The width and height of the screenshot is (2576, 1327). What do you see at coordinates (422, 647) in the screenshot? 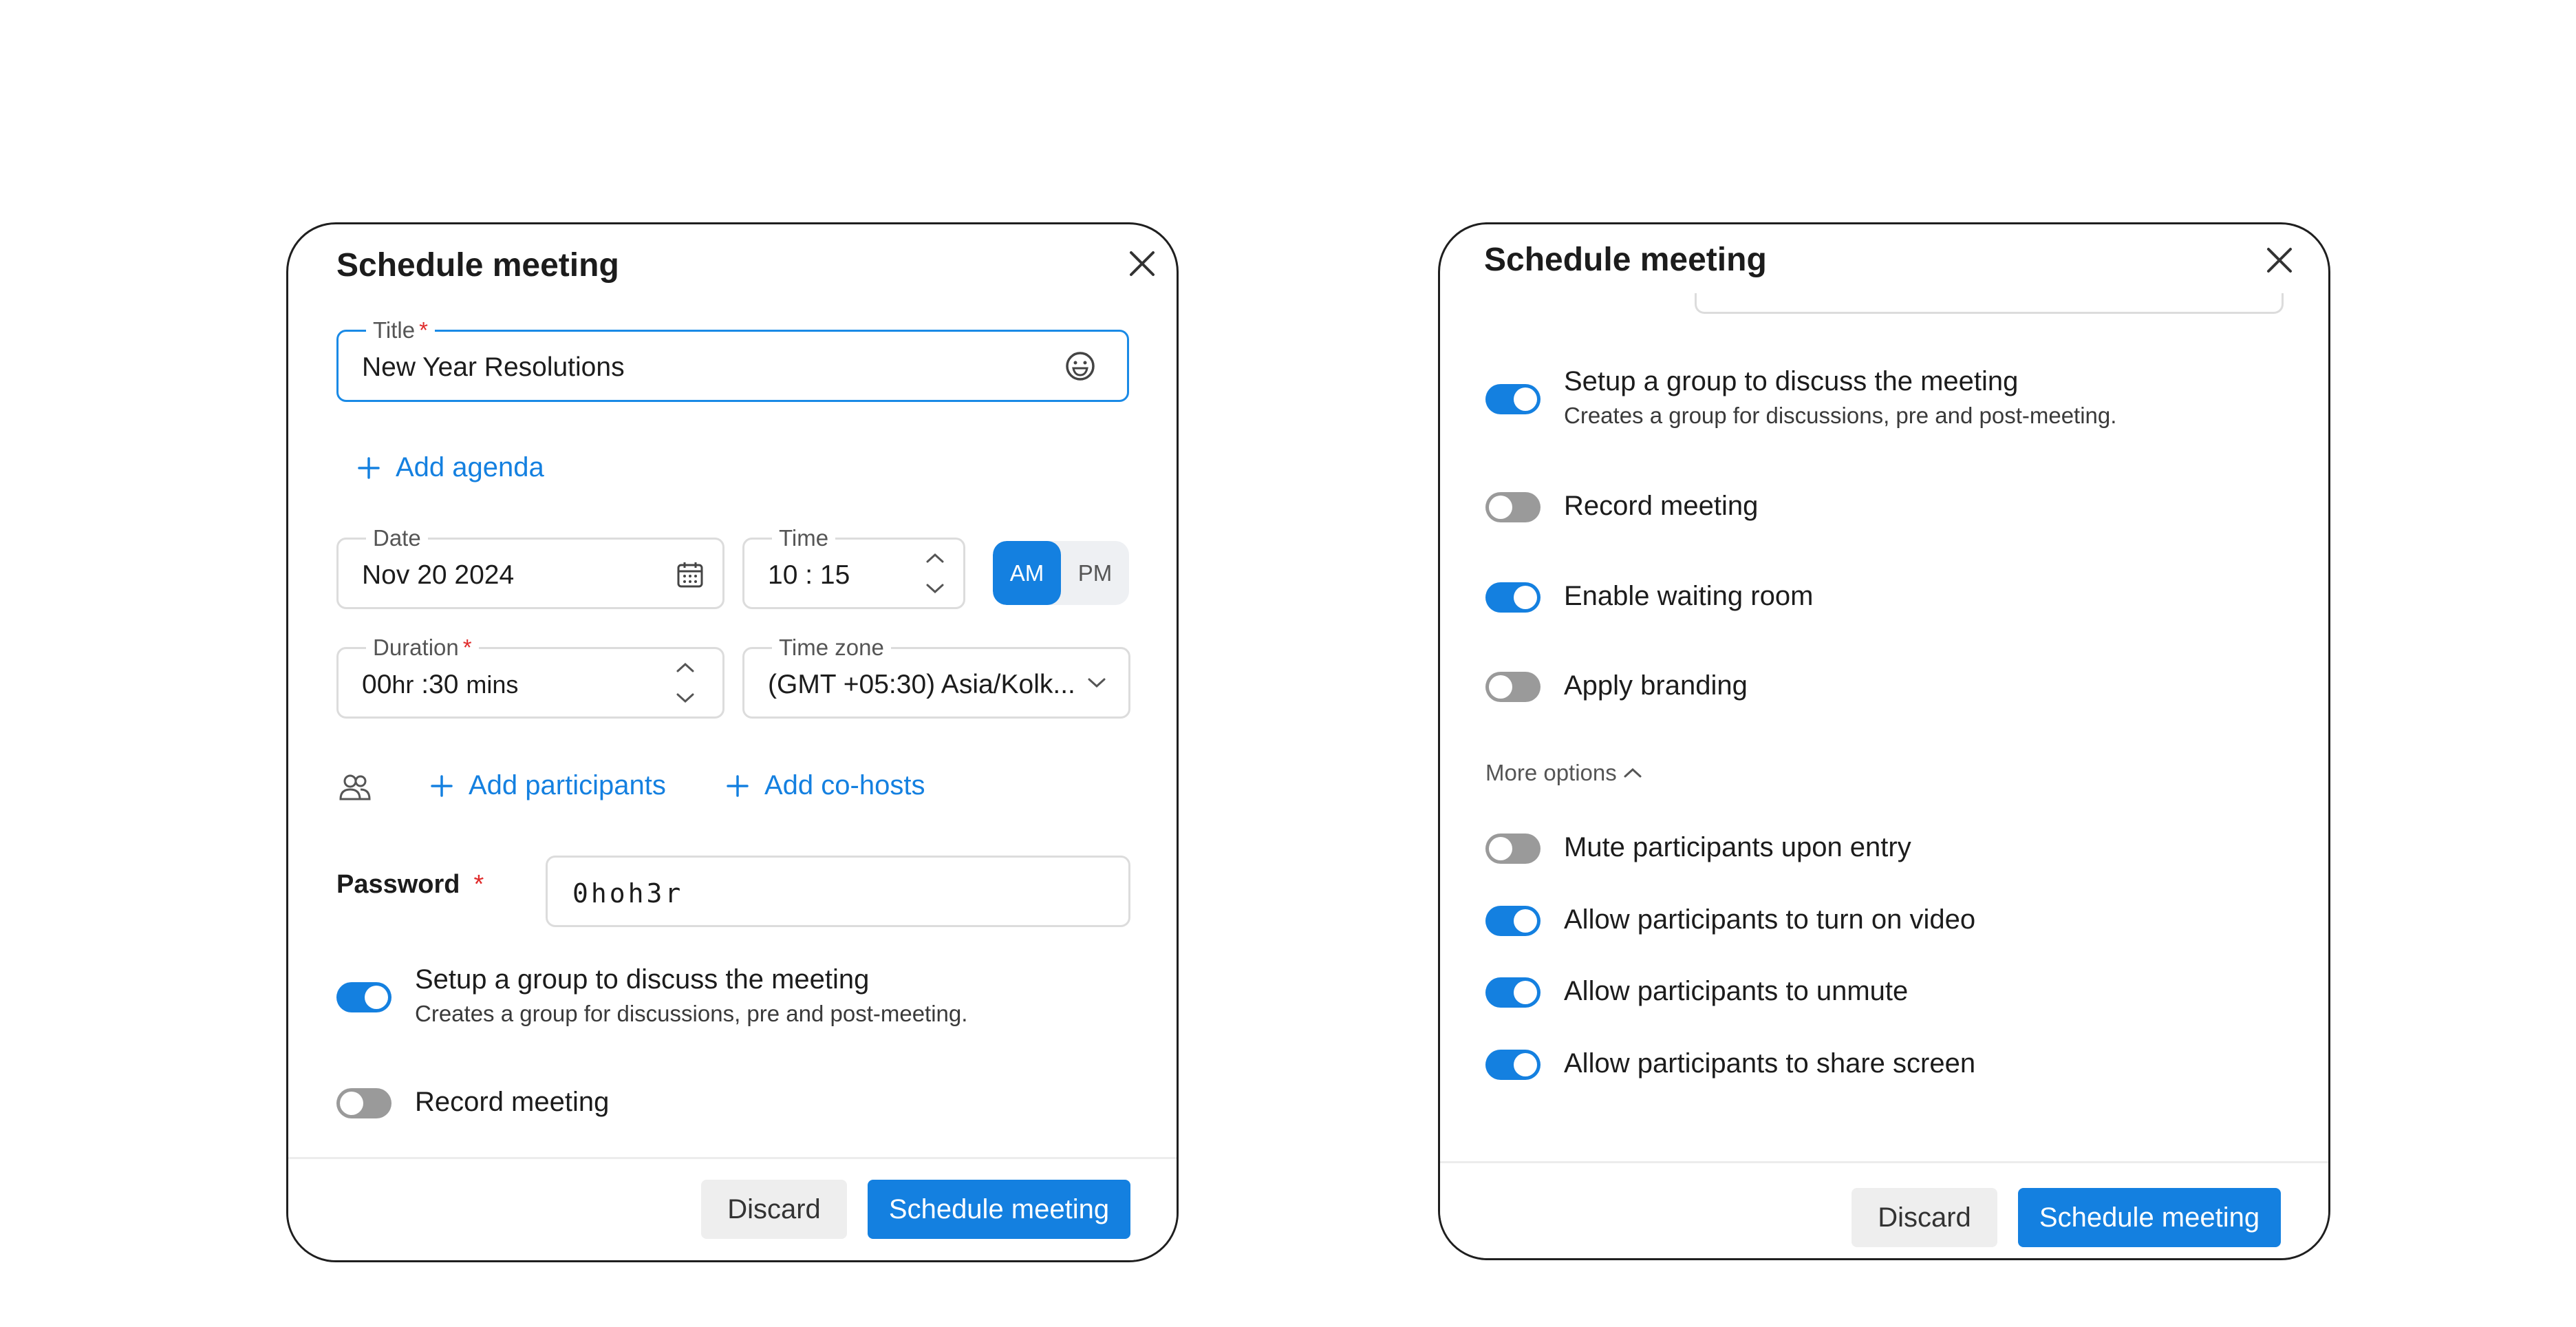
I see `duration-label: Duration *` at bounding box center [422, 647].